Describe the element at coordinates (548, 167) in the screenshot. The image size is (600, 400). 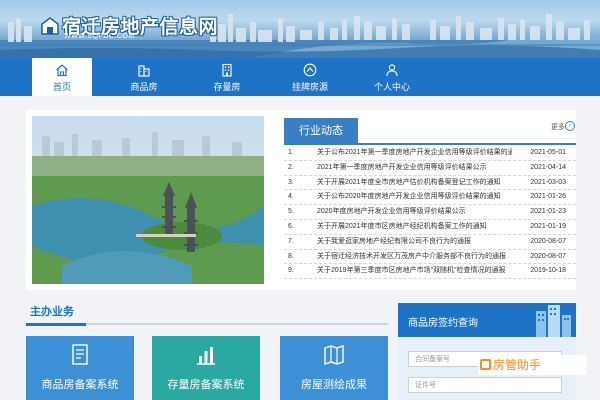
I see `news-date: 2021-04-14` at that location.